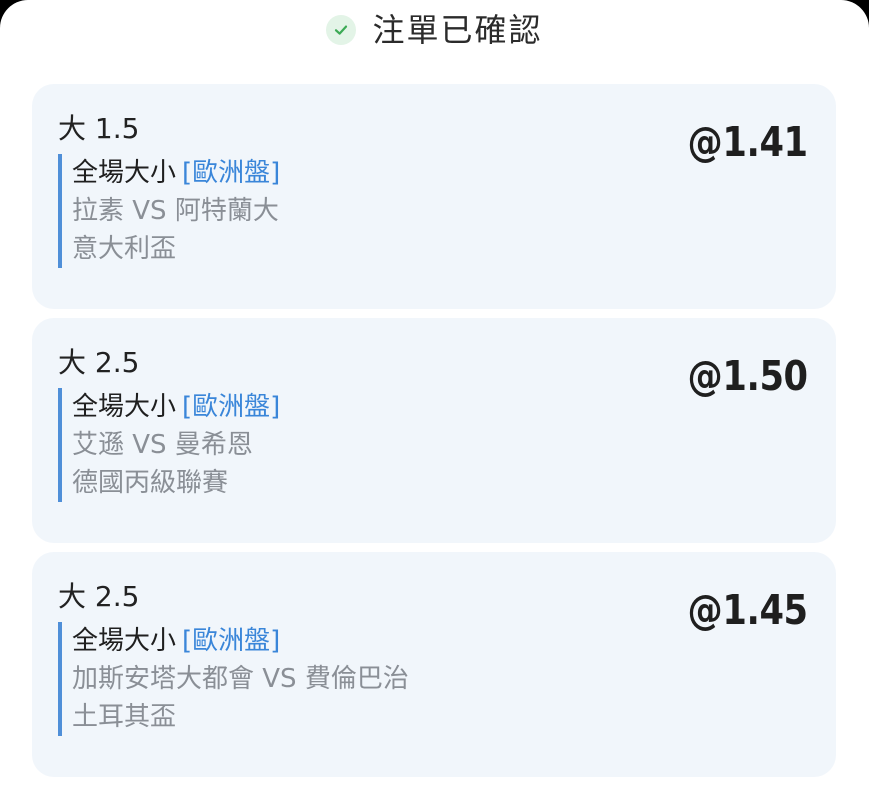 Image resolution: width=869 pixels, height=800 pixels. I want to click on bet-details: 全場大小 [歐洲盤] 拉素 VS 阿特蘭大 意大利盃, so click(169, 211).